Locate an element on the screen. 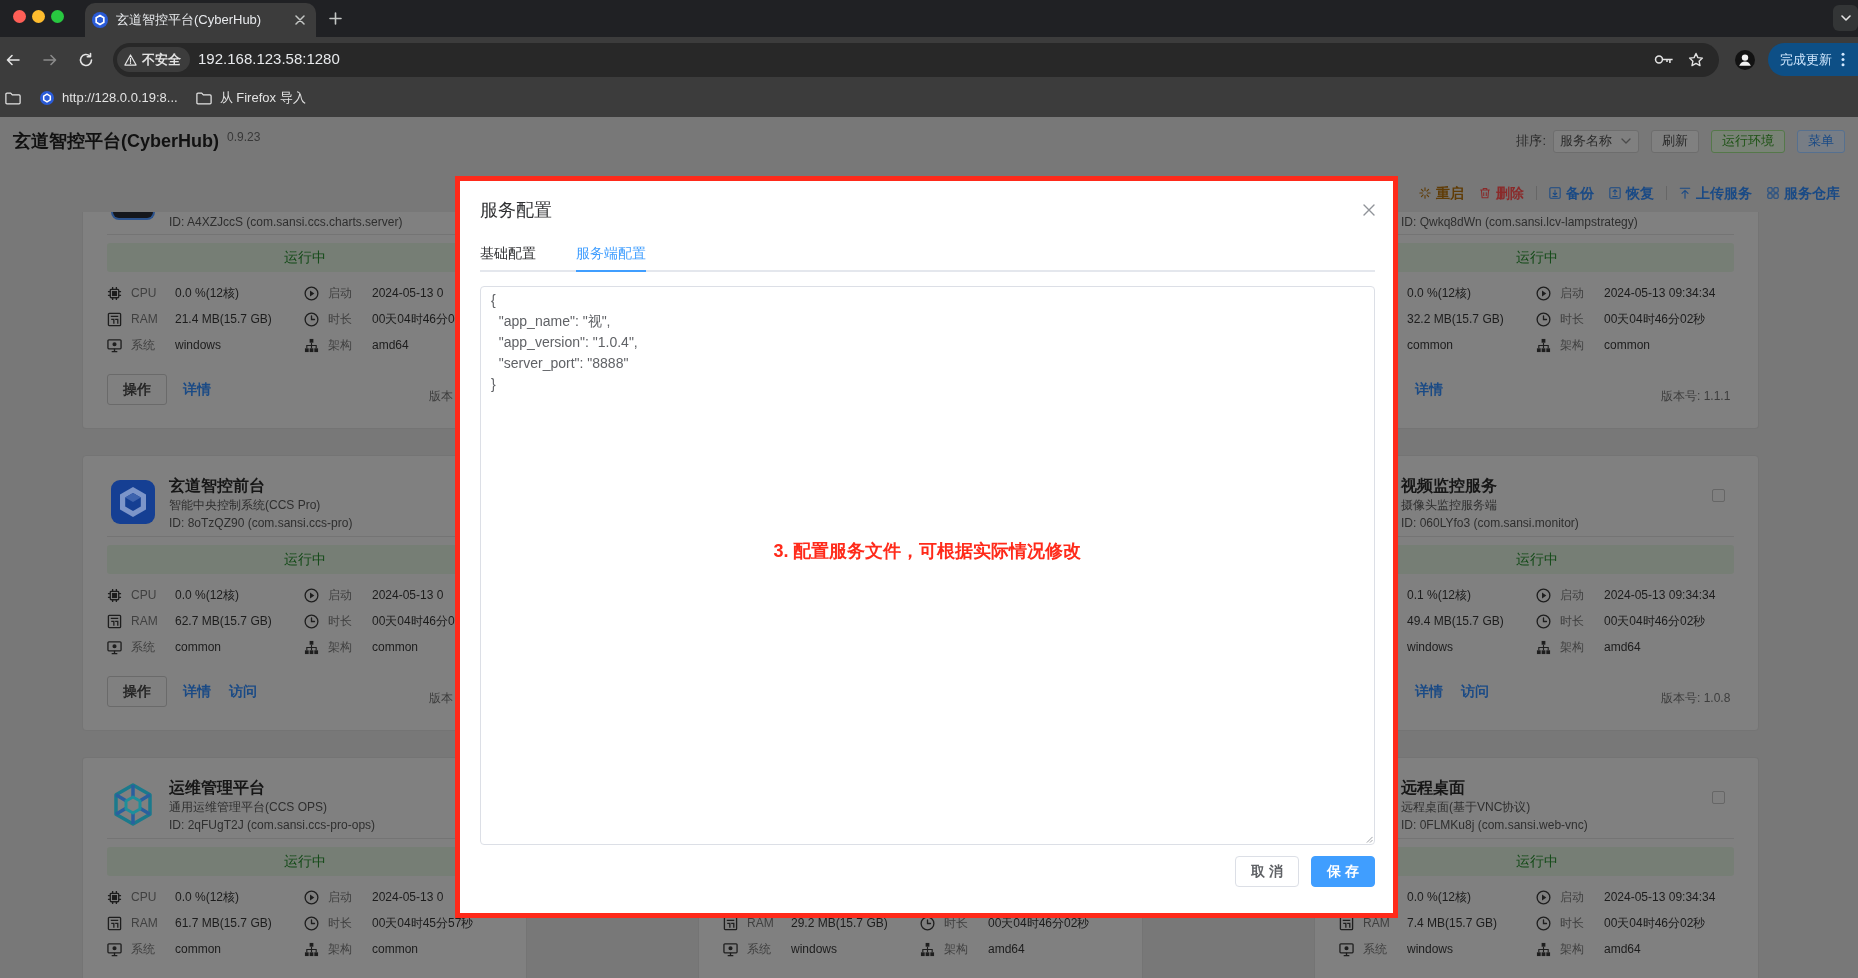 The width and height of the screenshot is (1858, 978). backup-button: 备份 is located at coordinates (1571, 193).